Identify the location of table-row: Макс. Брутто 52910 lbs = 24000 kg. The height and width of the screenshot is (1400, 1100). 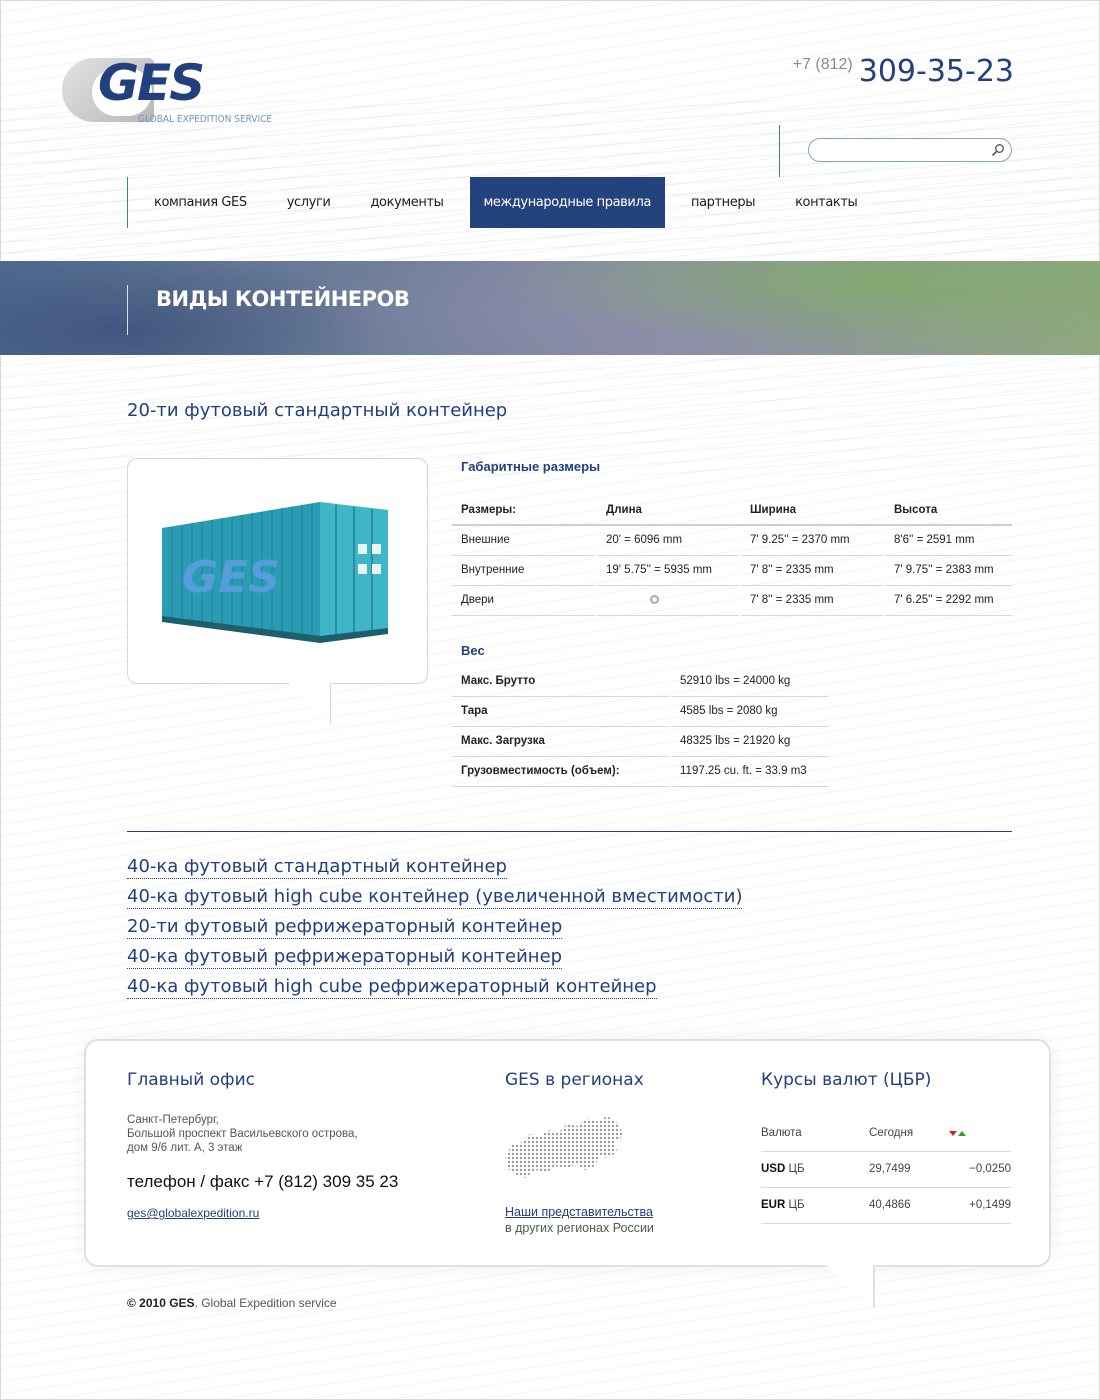
(640, 681).